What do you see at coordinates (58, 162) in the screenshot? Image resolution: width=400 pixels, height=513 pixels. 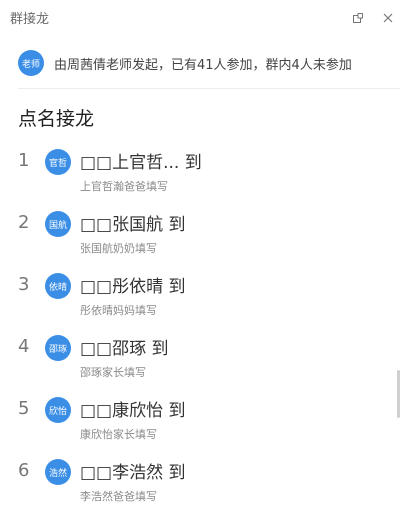 I see `avatar: 官哲` at bounding box center [58, 162].